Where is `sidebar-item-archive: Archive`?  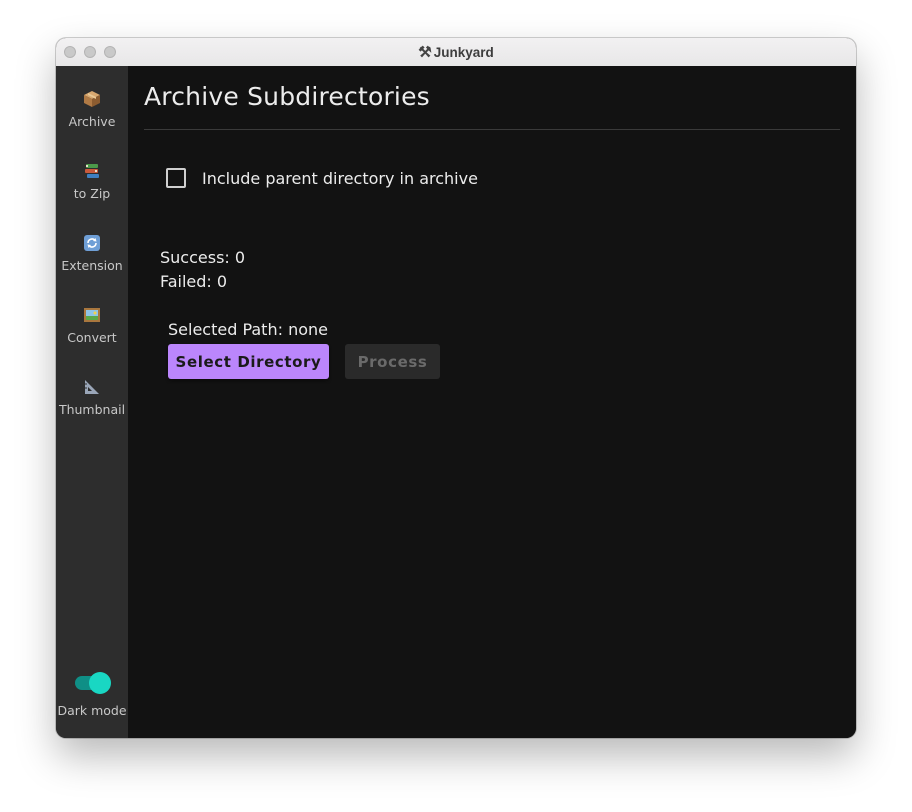
sidebar-item-archive: Archive is located at coordinates (92, 120).